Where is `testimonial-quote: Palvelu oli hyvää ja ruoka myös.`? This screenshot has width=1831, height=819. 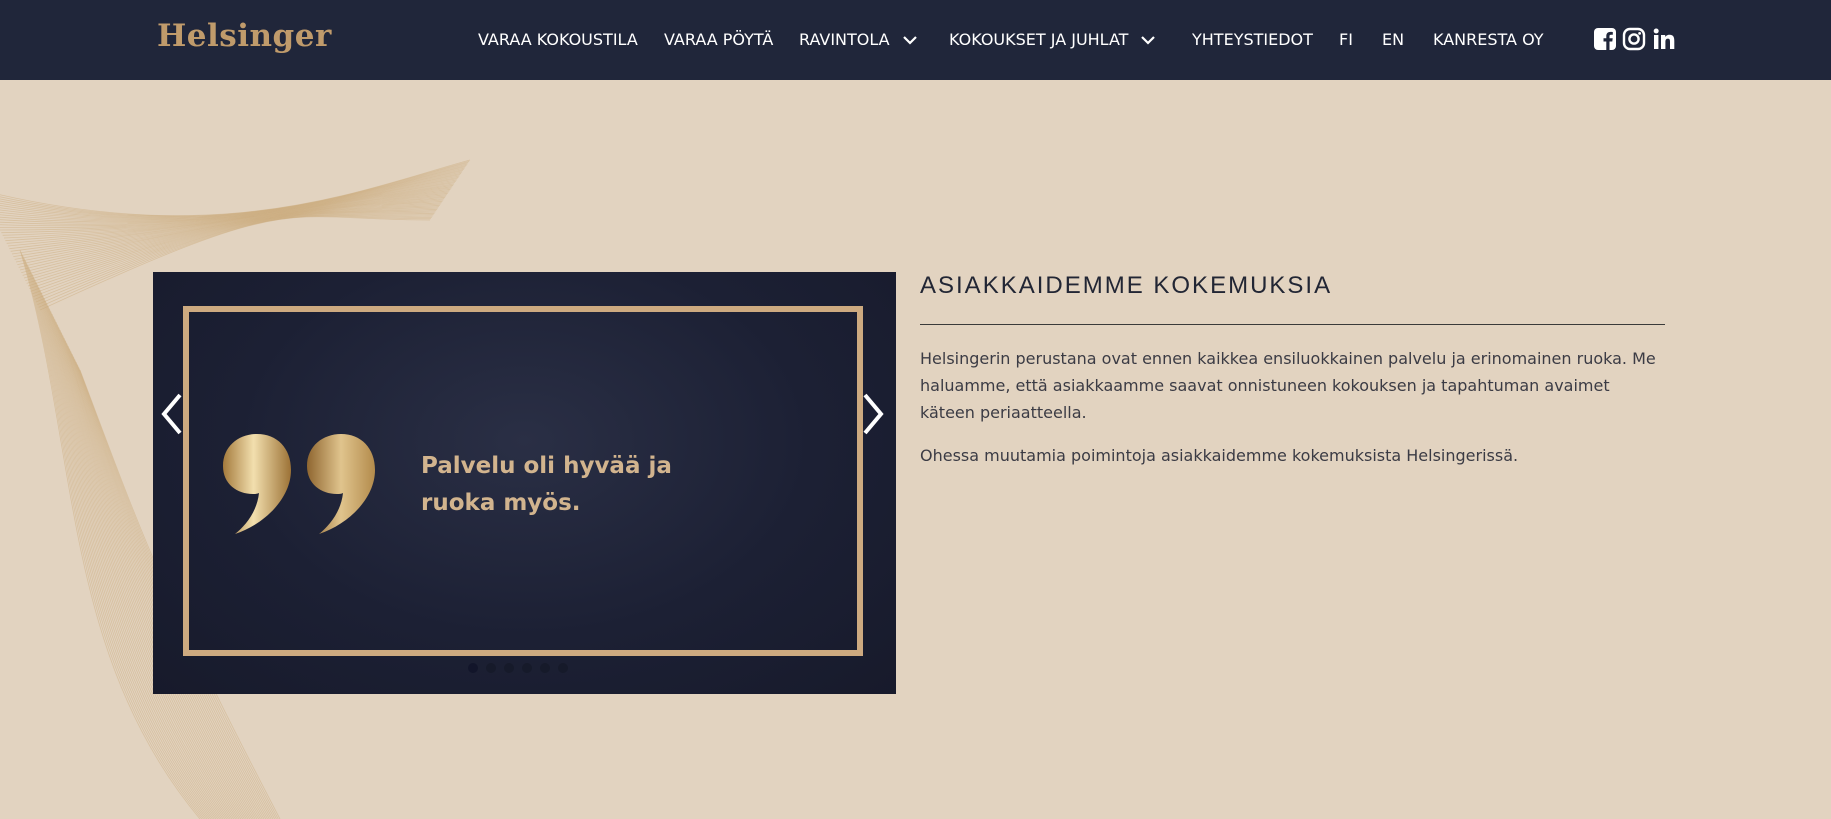 testimonial-quote: Palvelu oli hyvää ja ruoka myös. is located at coordinates (546, 484).